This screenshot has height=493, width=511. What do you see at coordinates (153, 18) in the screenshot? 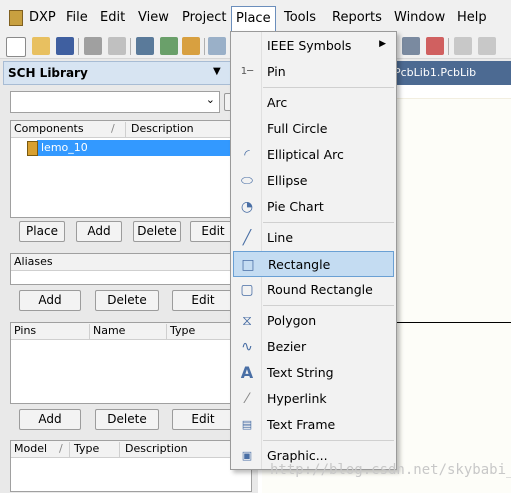
I see `menu-view: View` at bounding box center [153, 18].